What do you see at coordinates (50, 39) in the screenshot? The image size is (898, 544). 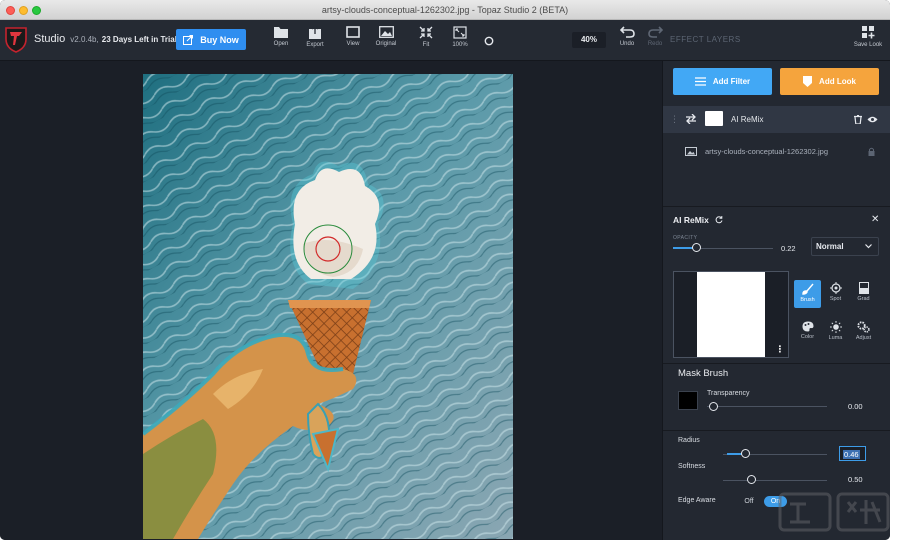 I see `app-name: Studio` at bounding box center [50, 39].